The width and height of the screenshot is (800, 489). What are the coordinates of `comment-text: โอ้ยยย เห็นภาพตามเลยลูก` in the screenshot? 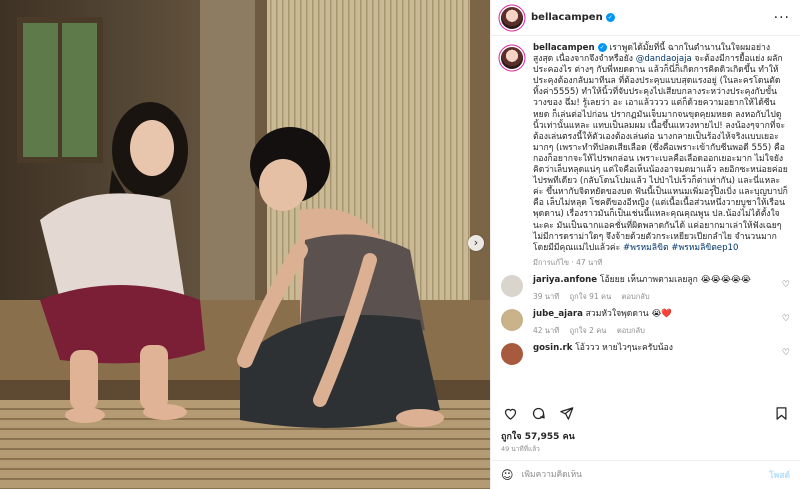 It's located at (648, 279).